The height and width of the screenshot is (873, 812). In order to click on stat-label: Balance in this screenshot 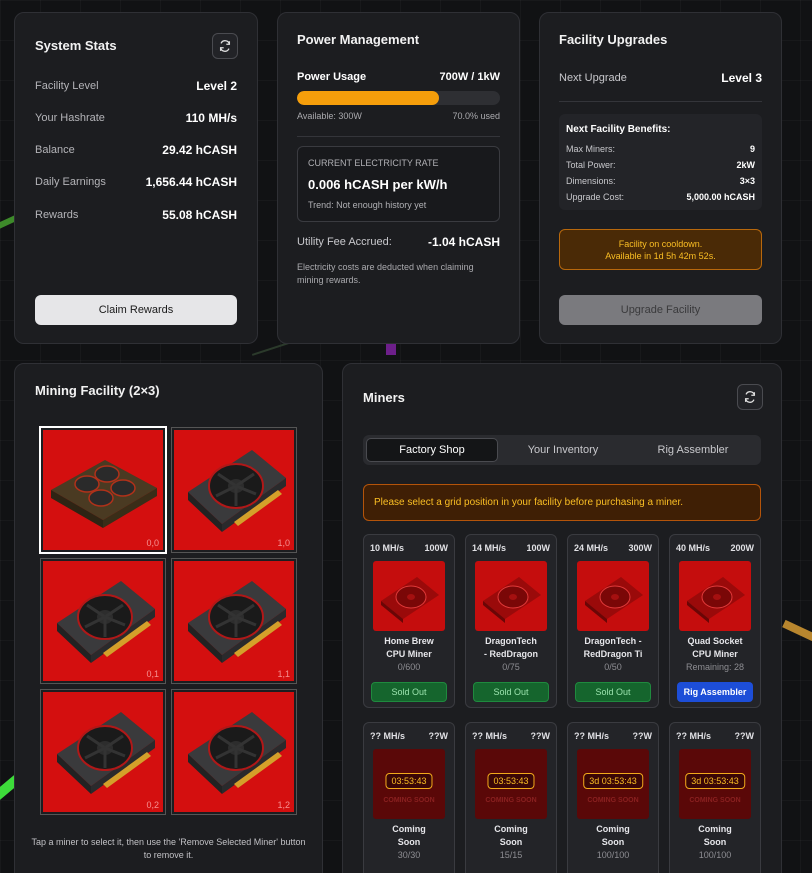, I will do `click(55, 150)`.